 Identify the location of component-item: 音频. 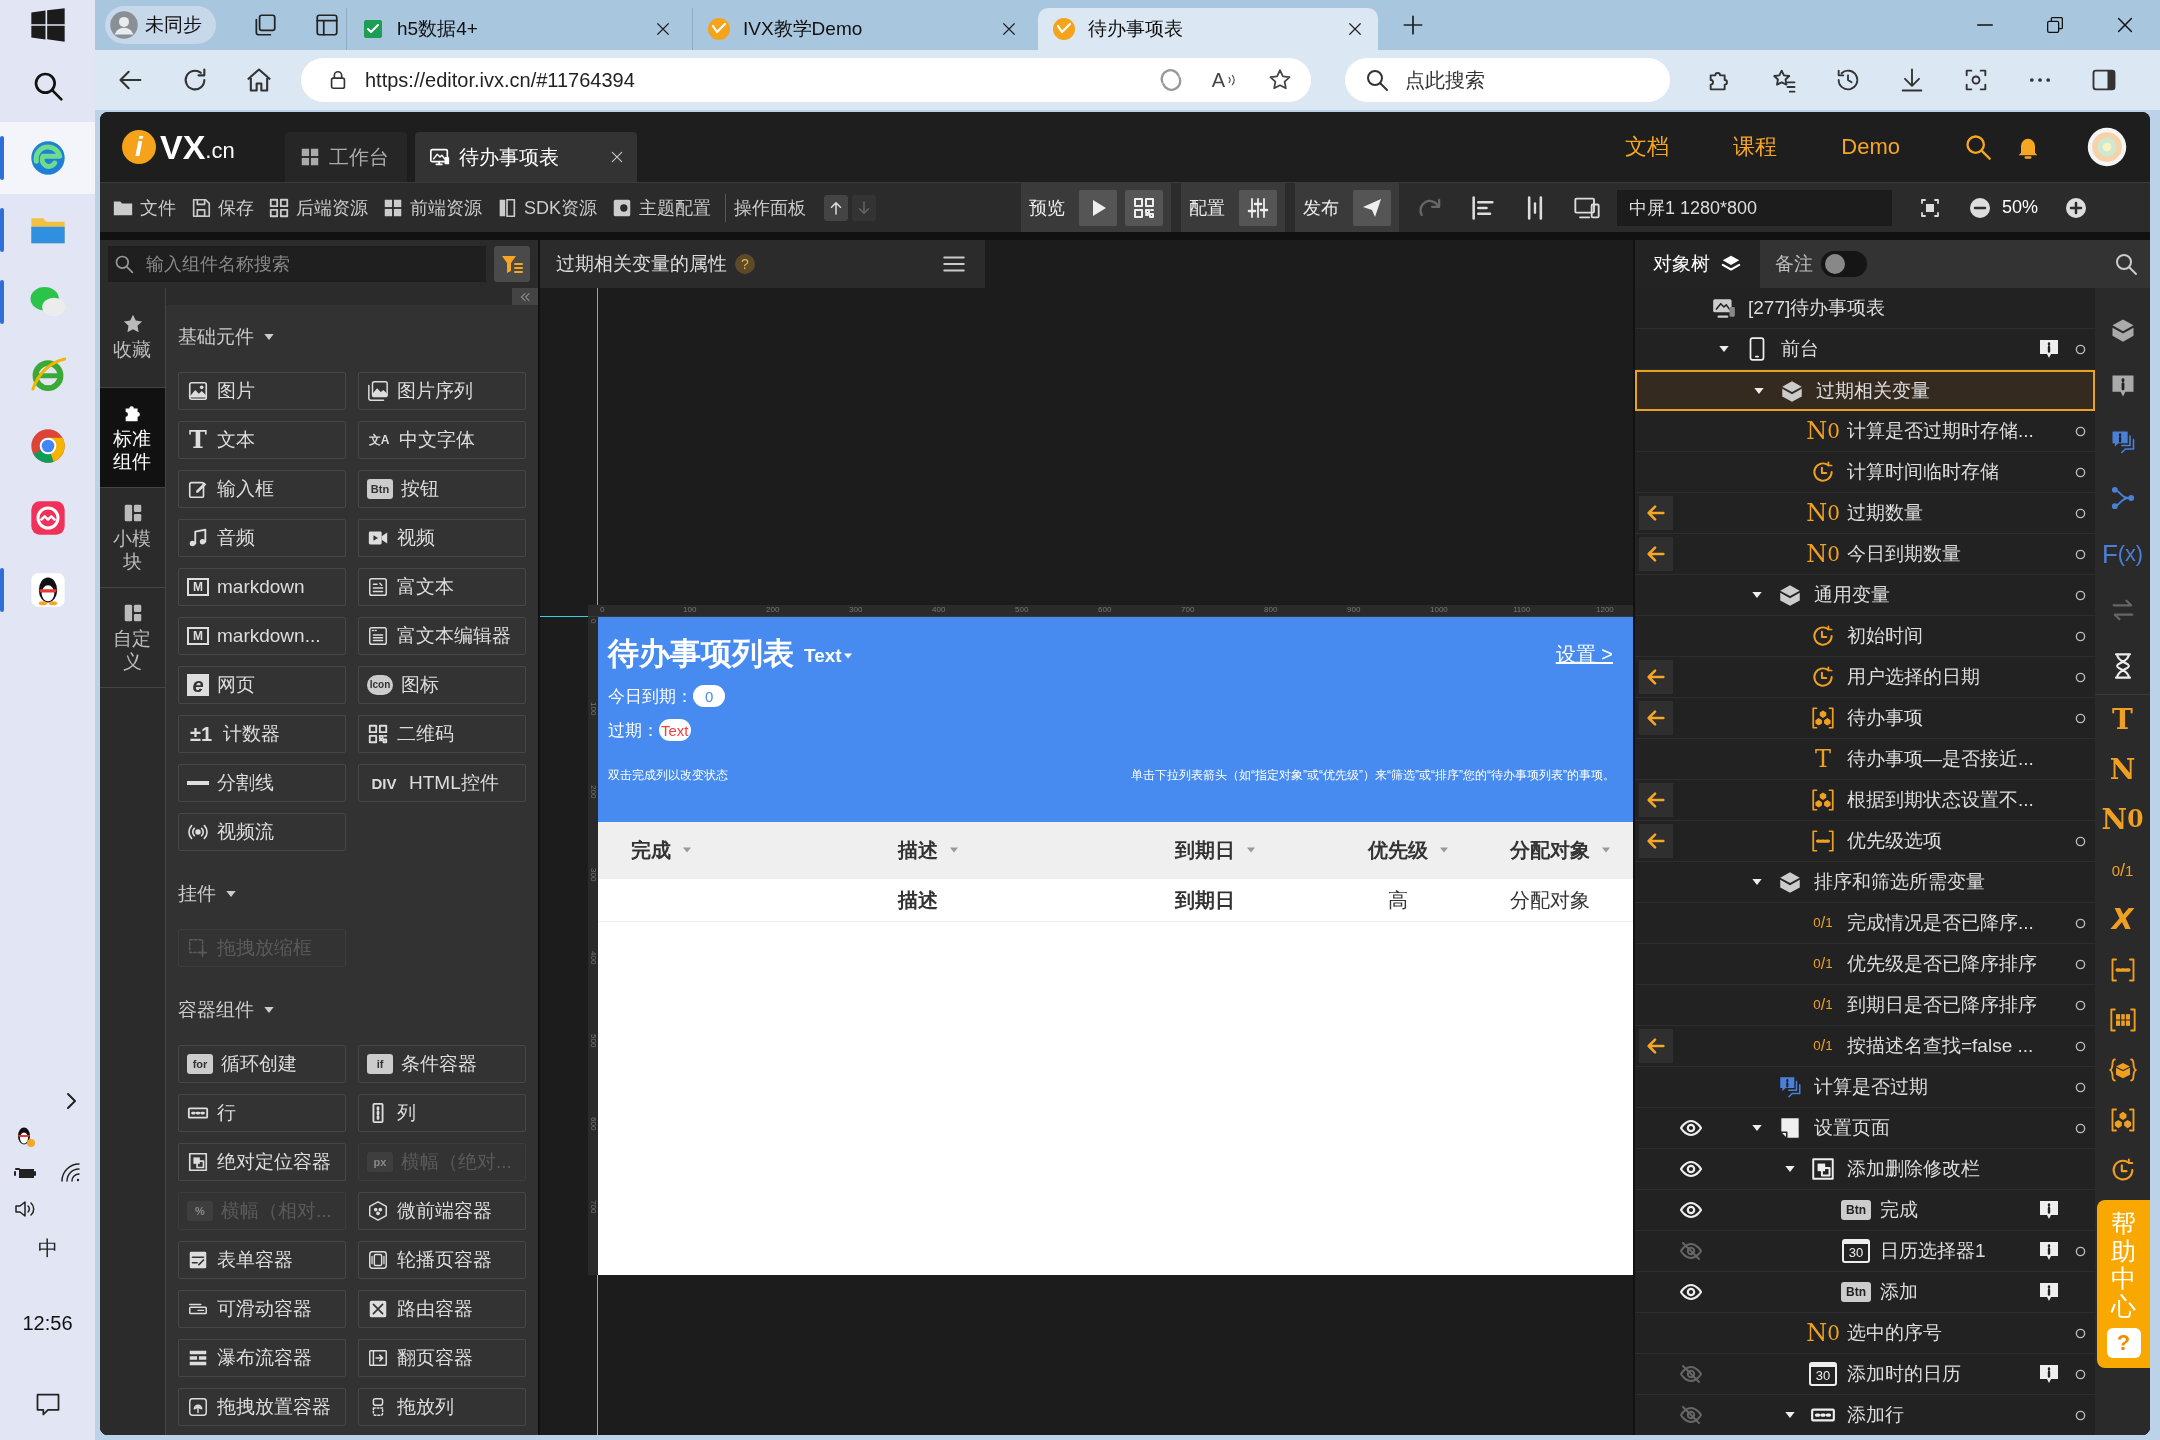
(262, 538).